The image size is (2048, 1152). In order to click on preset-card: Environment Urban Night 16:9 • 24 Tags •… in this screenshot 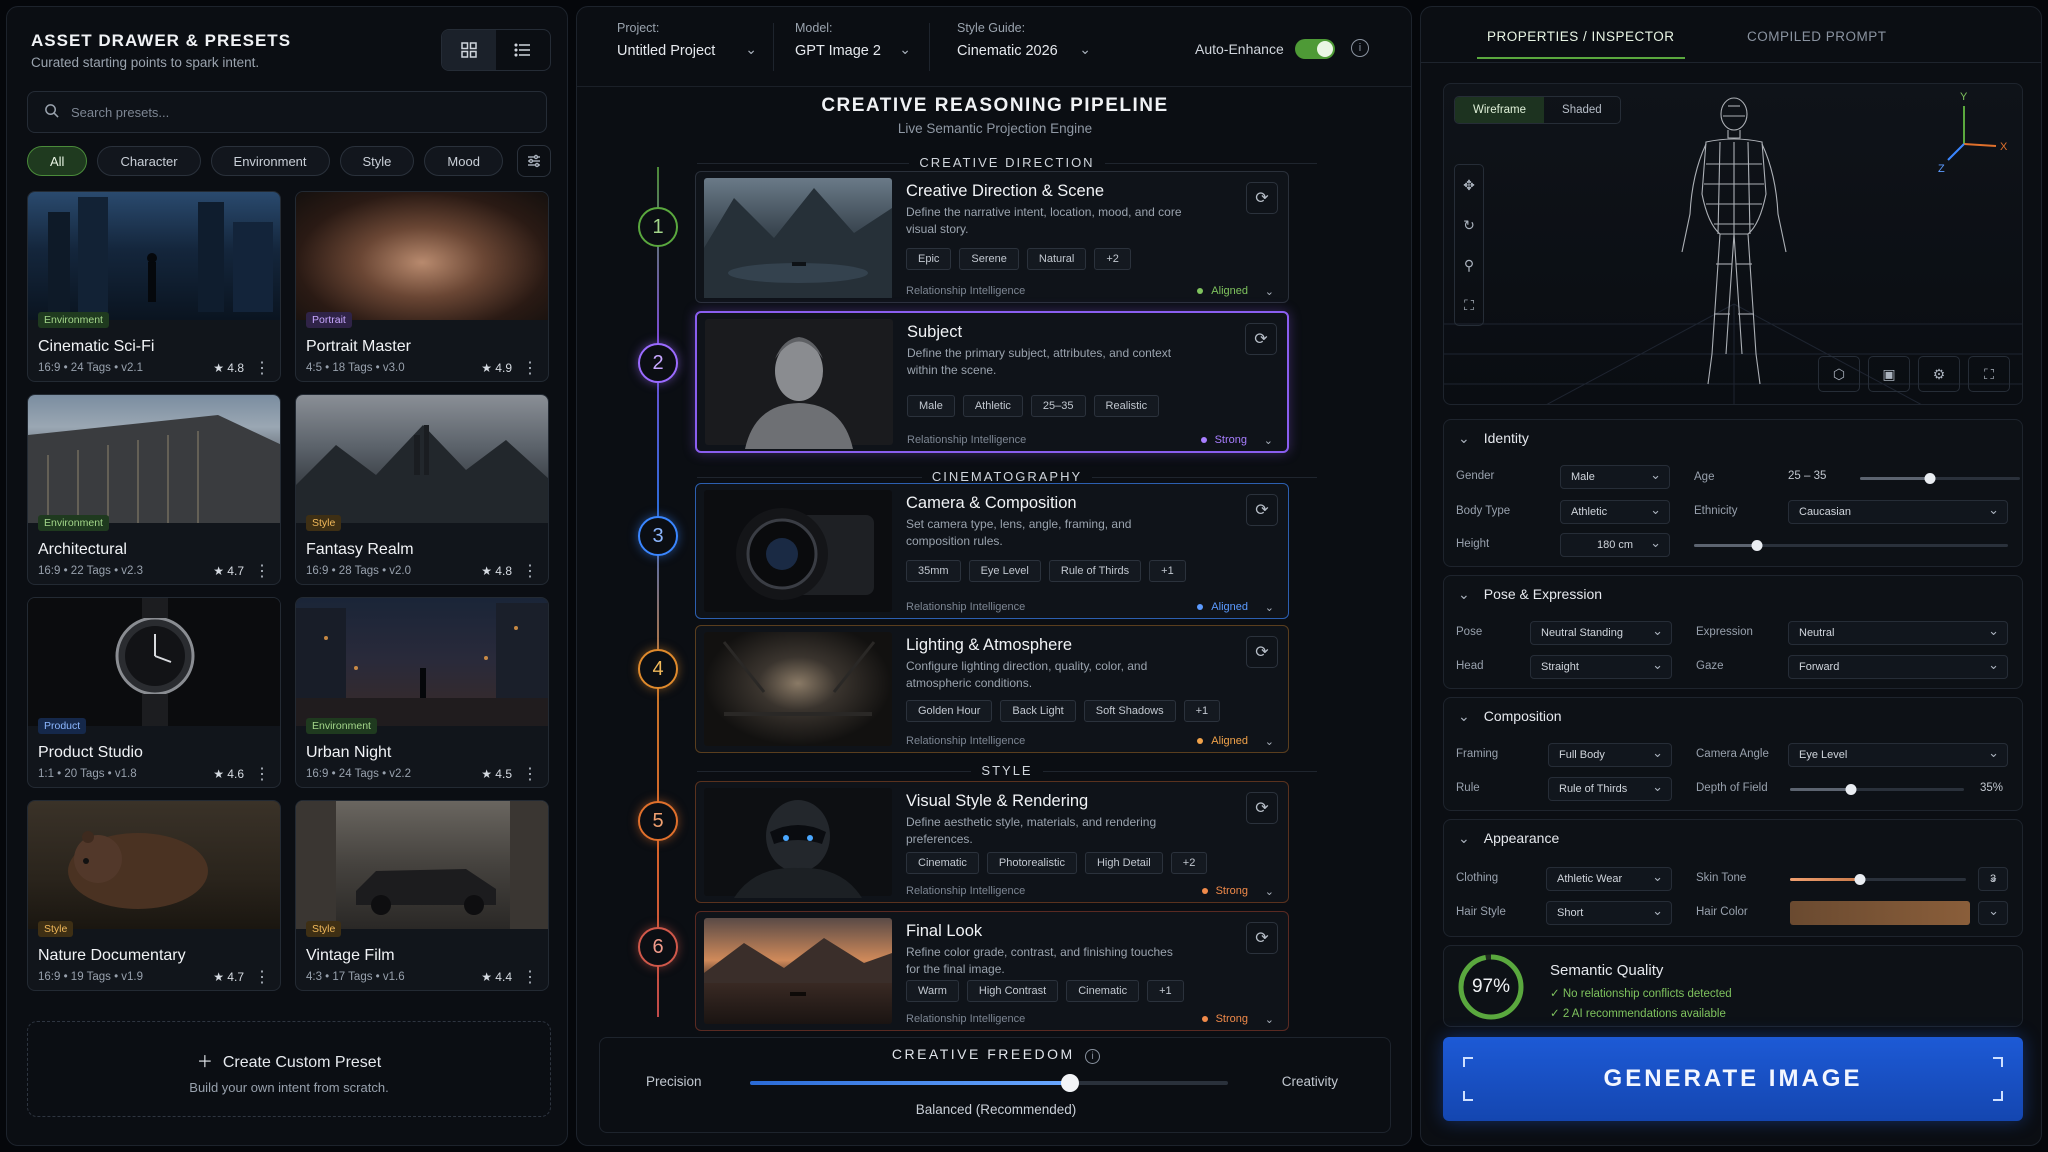, I will do `click(422, 692)`.